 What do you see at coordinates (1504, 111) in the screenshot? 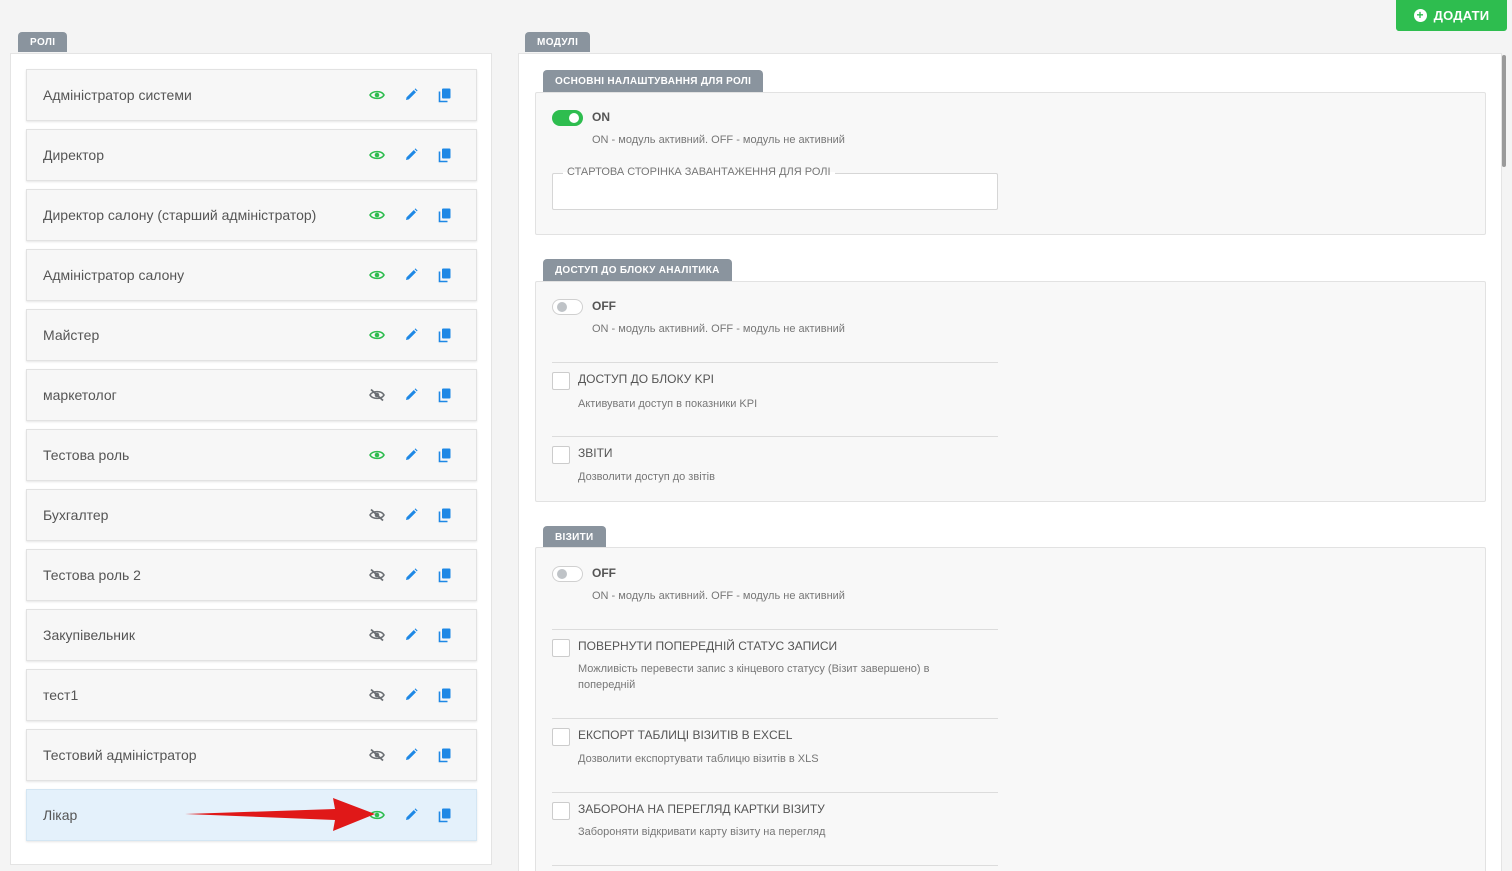
I see `scrollbar-thumb` at bounding box center [1504, 111].